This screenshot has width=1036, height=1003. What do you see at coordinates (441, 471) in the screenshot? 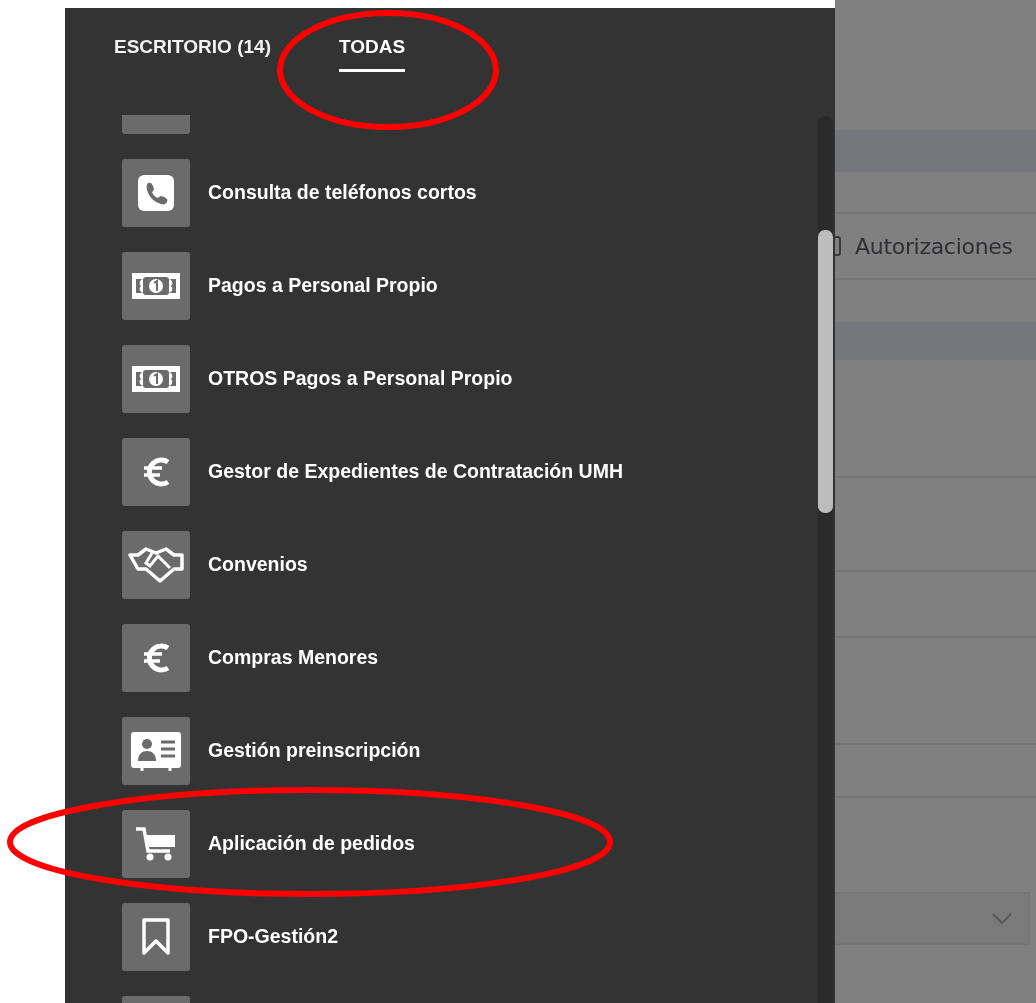
I see `app-link: Gestor de Expedientes de Contratación UMH` at bounding box center [441, 471].